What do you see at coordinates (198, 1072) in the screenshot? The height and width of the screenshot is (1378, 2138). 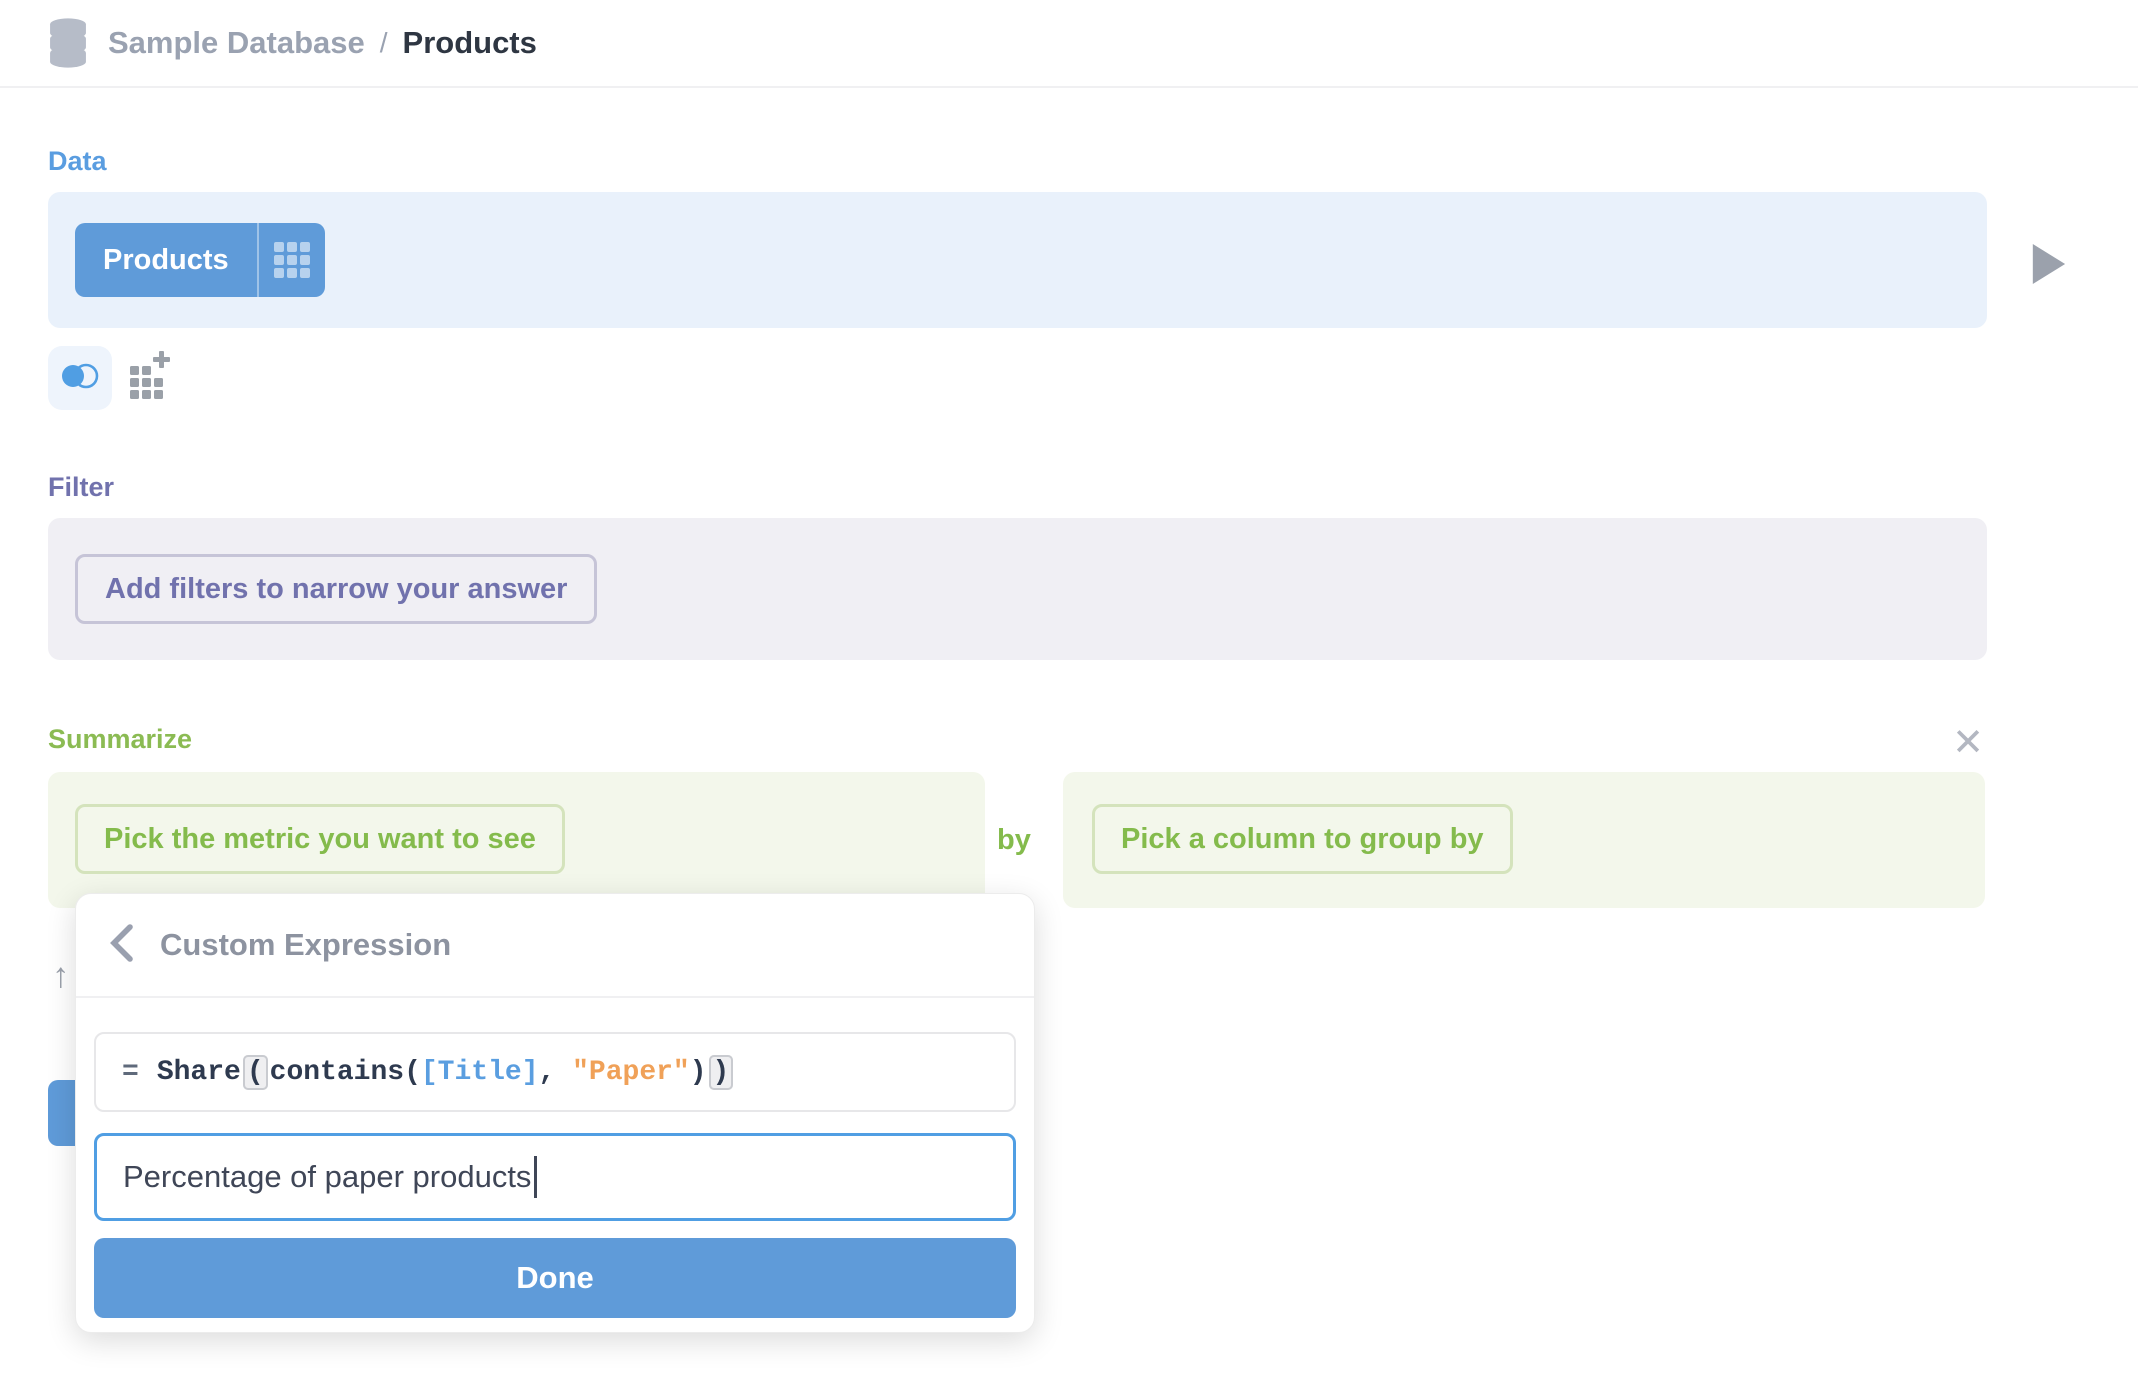 I see `expression-token: Share` at bounding box center [198, 1072].